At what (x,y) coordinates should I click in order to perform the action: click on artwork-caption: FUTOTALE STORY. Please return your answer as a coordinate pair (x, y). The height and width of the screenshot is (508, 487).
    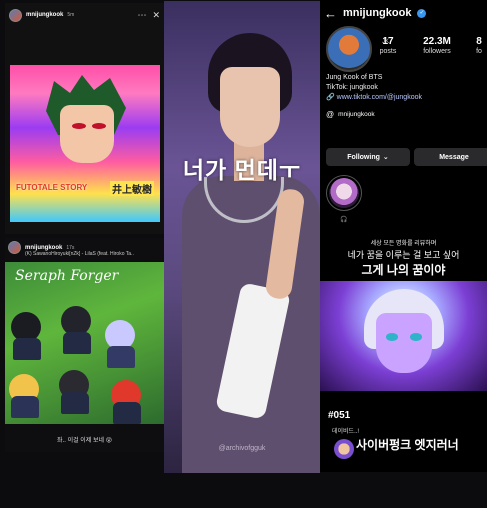
    Looking at the image, I should click on (52, 187).